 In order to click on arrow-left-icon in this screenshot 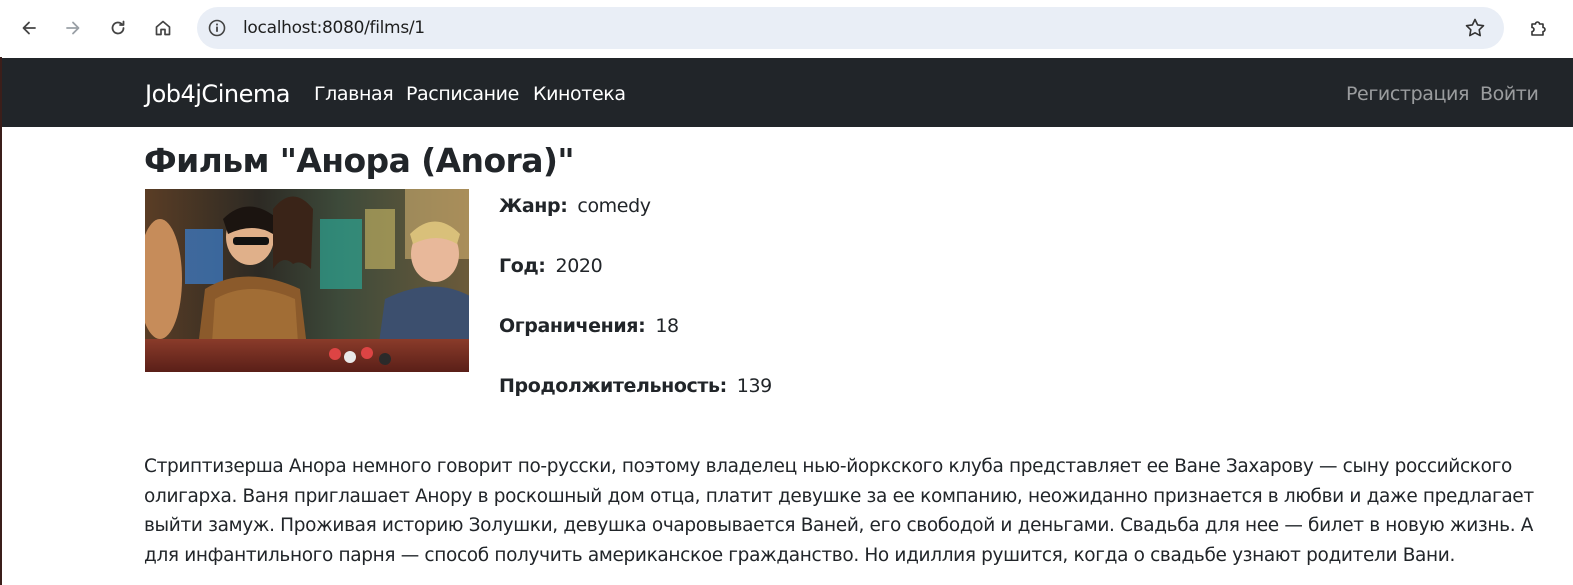, I will do `click(29, 28)`.